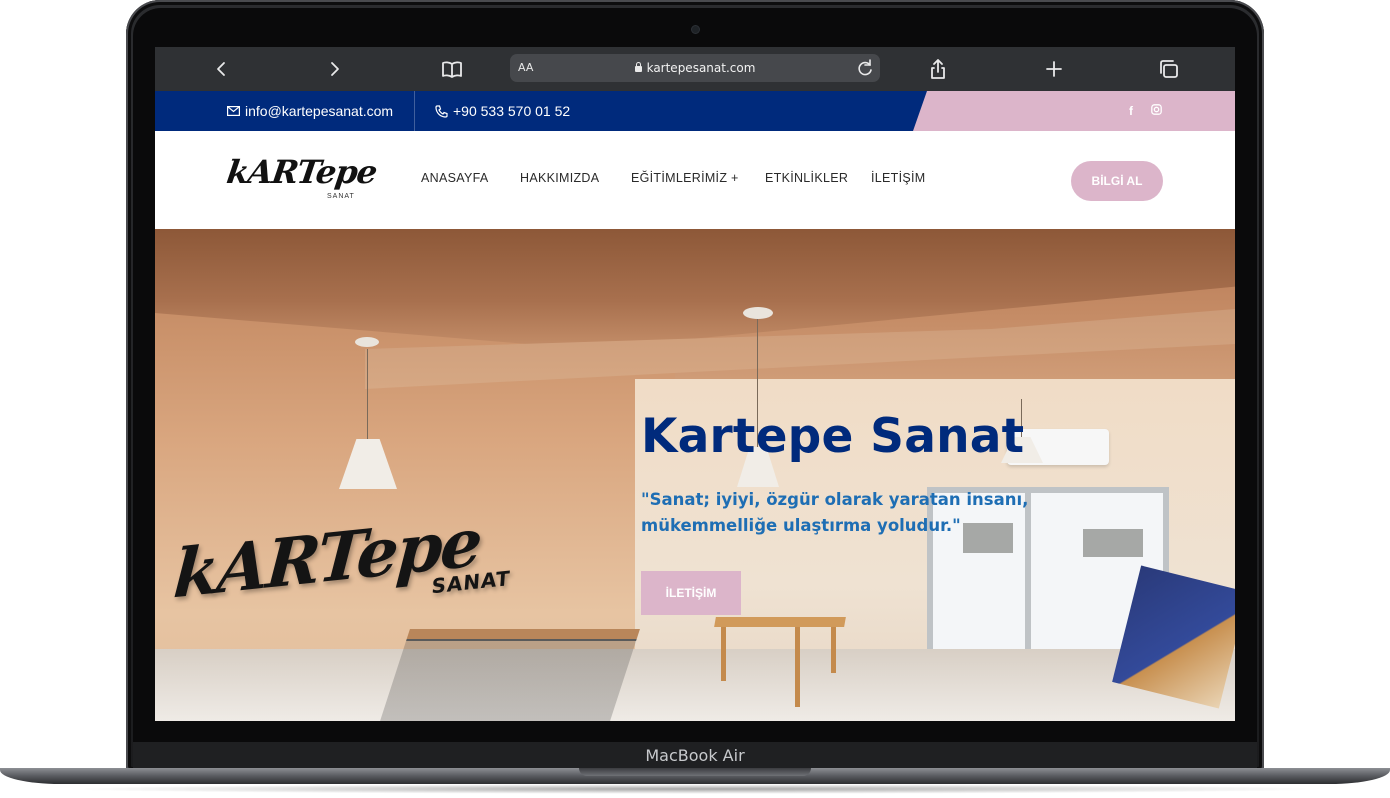 Image resolution: width=1390 pixels, height=798 pixels. Describe the element at coordinates (1131, 111) in the screenshot. I see `facebook-icon: f` at that location.